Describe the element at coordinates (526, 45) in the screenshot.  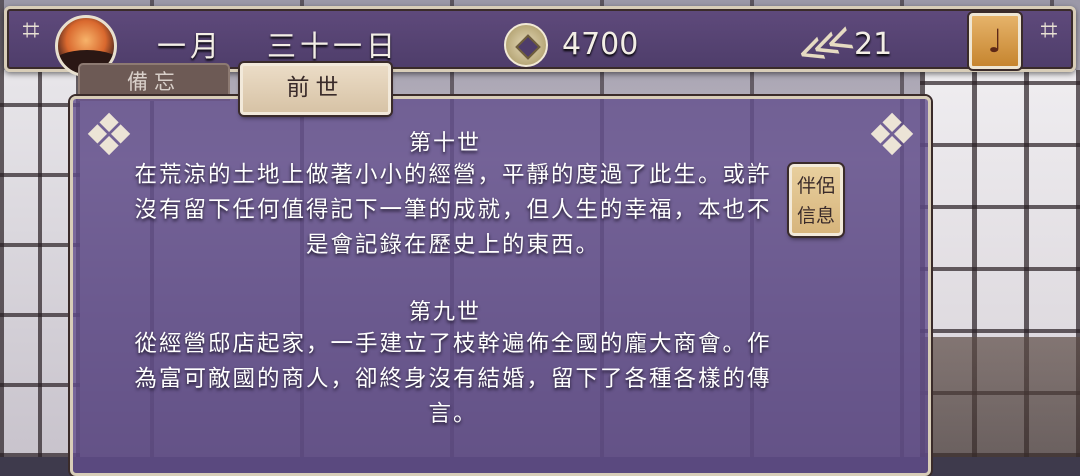
I see `coin-icon` at that location.